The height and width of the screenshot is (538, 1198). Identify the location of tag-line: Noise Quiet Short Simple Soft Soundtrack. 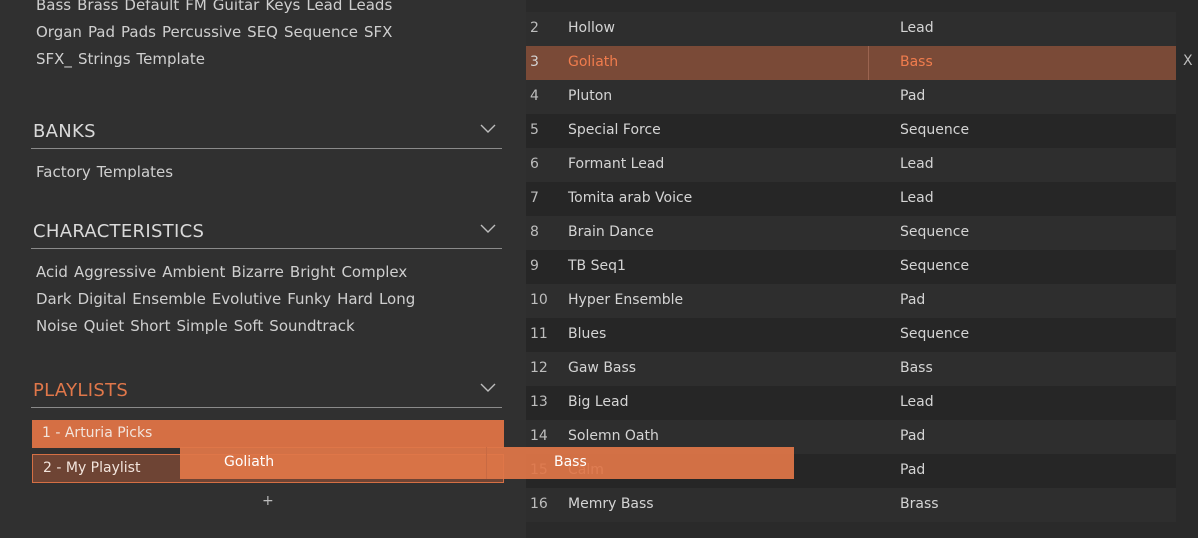
(256, 326).